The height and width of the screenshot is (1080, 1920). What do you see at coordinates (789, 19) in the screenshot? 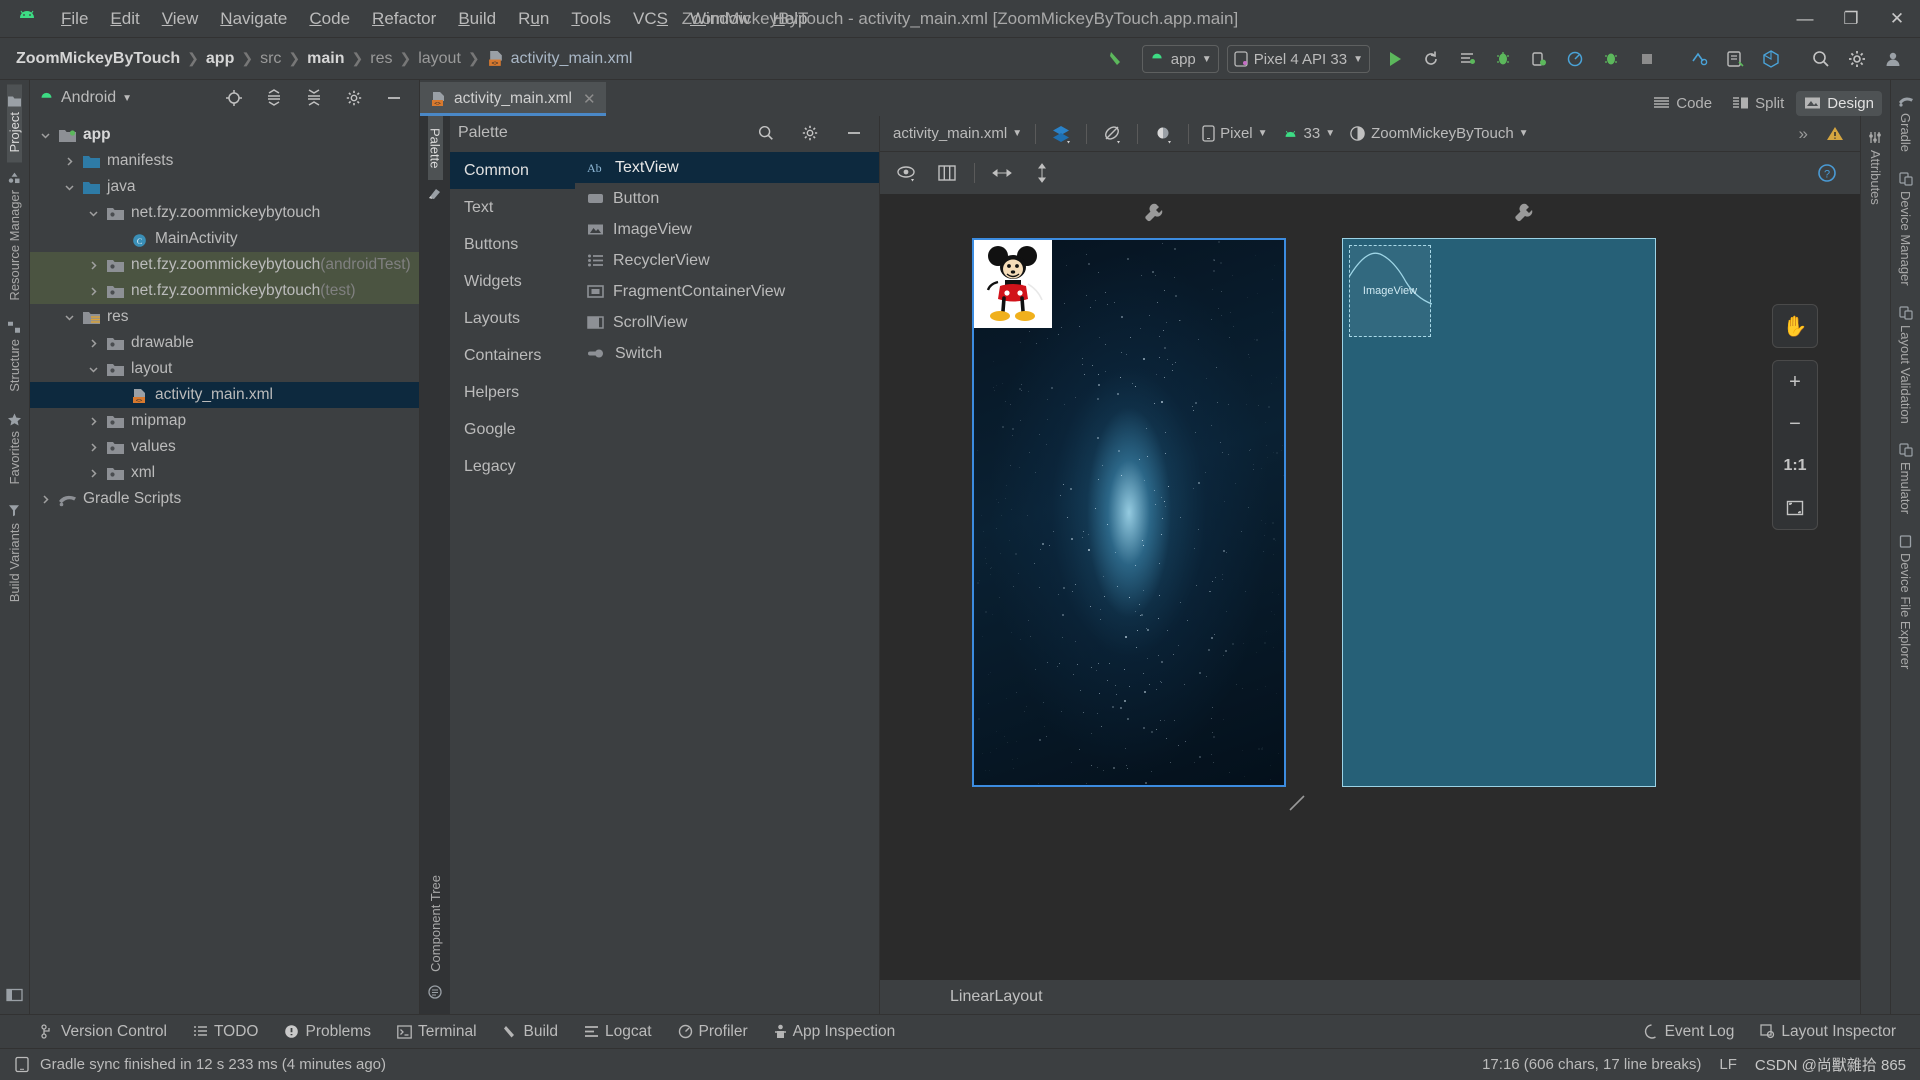
I see `menu-help: Help` at bounding box center [789, 19].